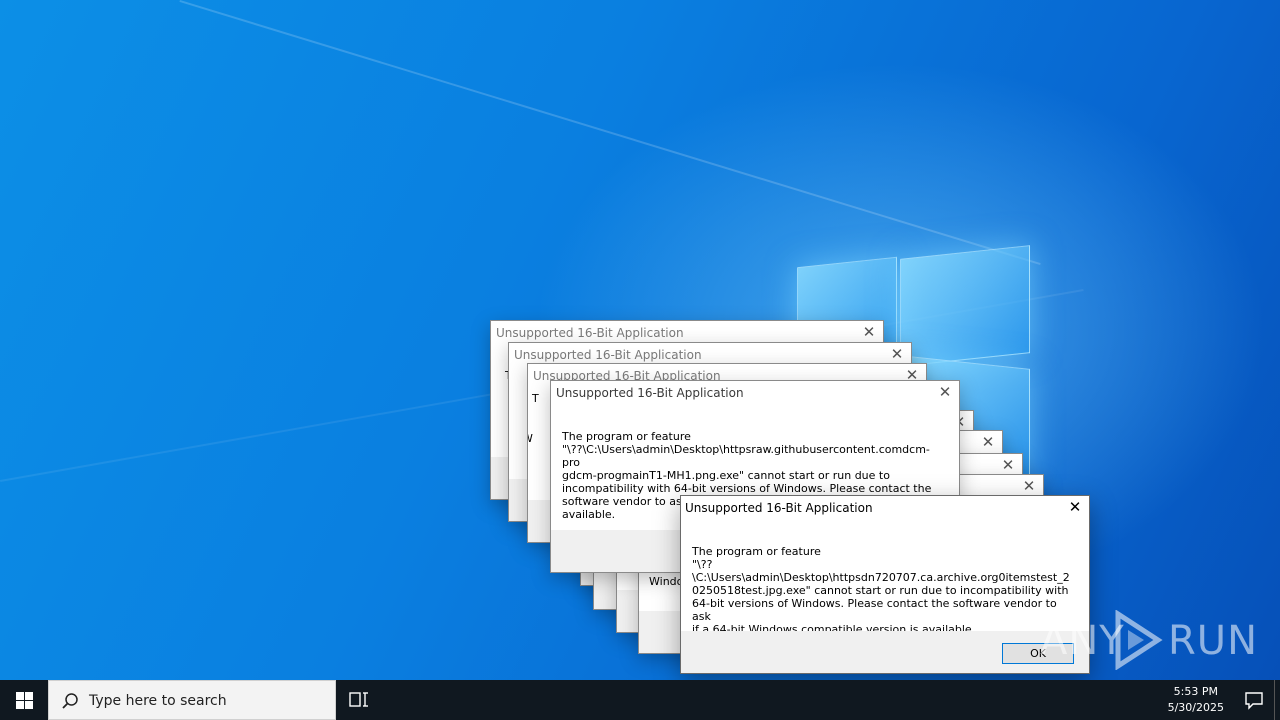 The width and height of the screenshot is (1280, 720). What do you see at coordinates (640, 700) in the screenshot?
I see `taskbar: Type here to search 5:53 PM 5/30/2025` at bounding box center [640, 700].